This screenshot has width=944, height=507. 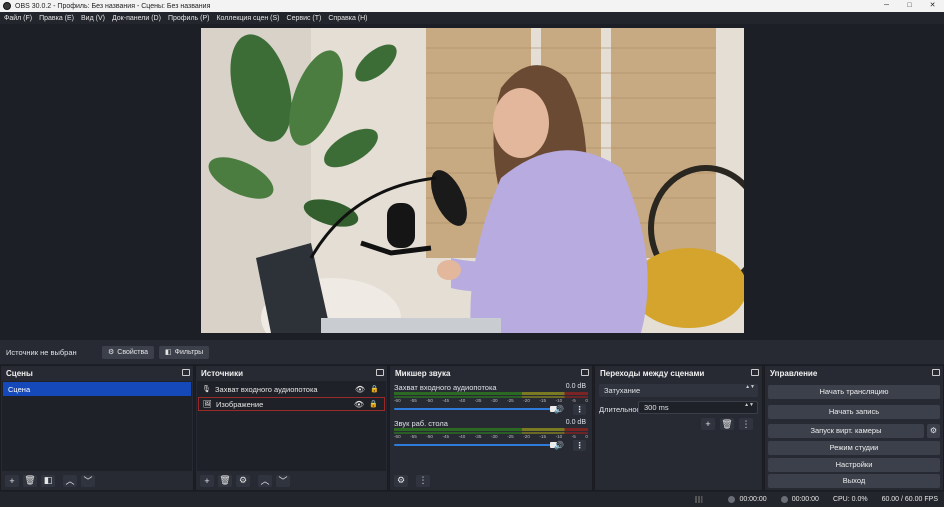 What do you see at coordinates (18, 18) in the screenshot?
I see `menu-file: Файл (F)` at bounding box center [18, 18].